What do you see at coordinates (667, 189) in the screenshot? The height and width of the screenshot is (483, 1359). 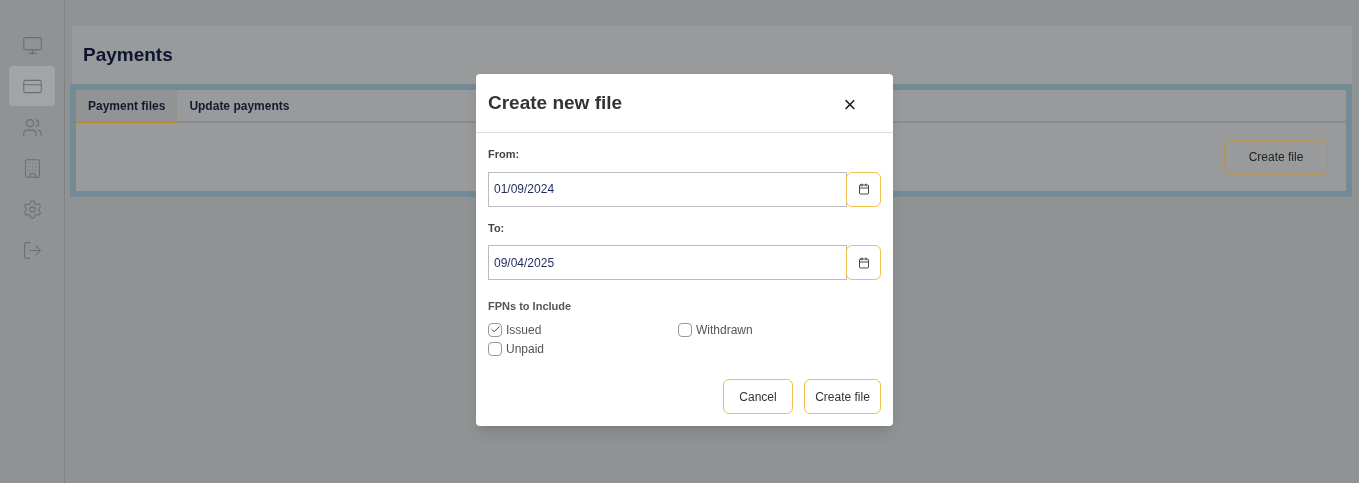 I see `date-field: 01/09/2024` at bounding box center [667, 189].